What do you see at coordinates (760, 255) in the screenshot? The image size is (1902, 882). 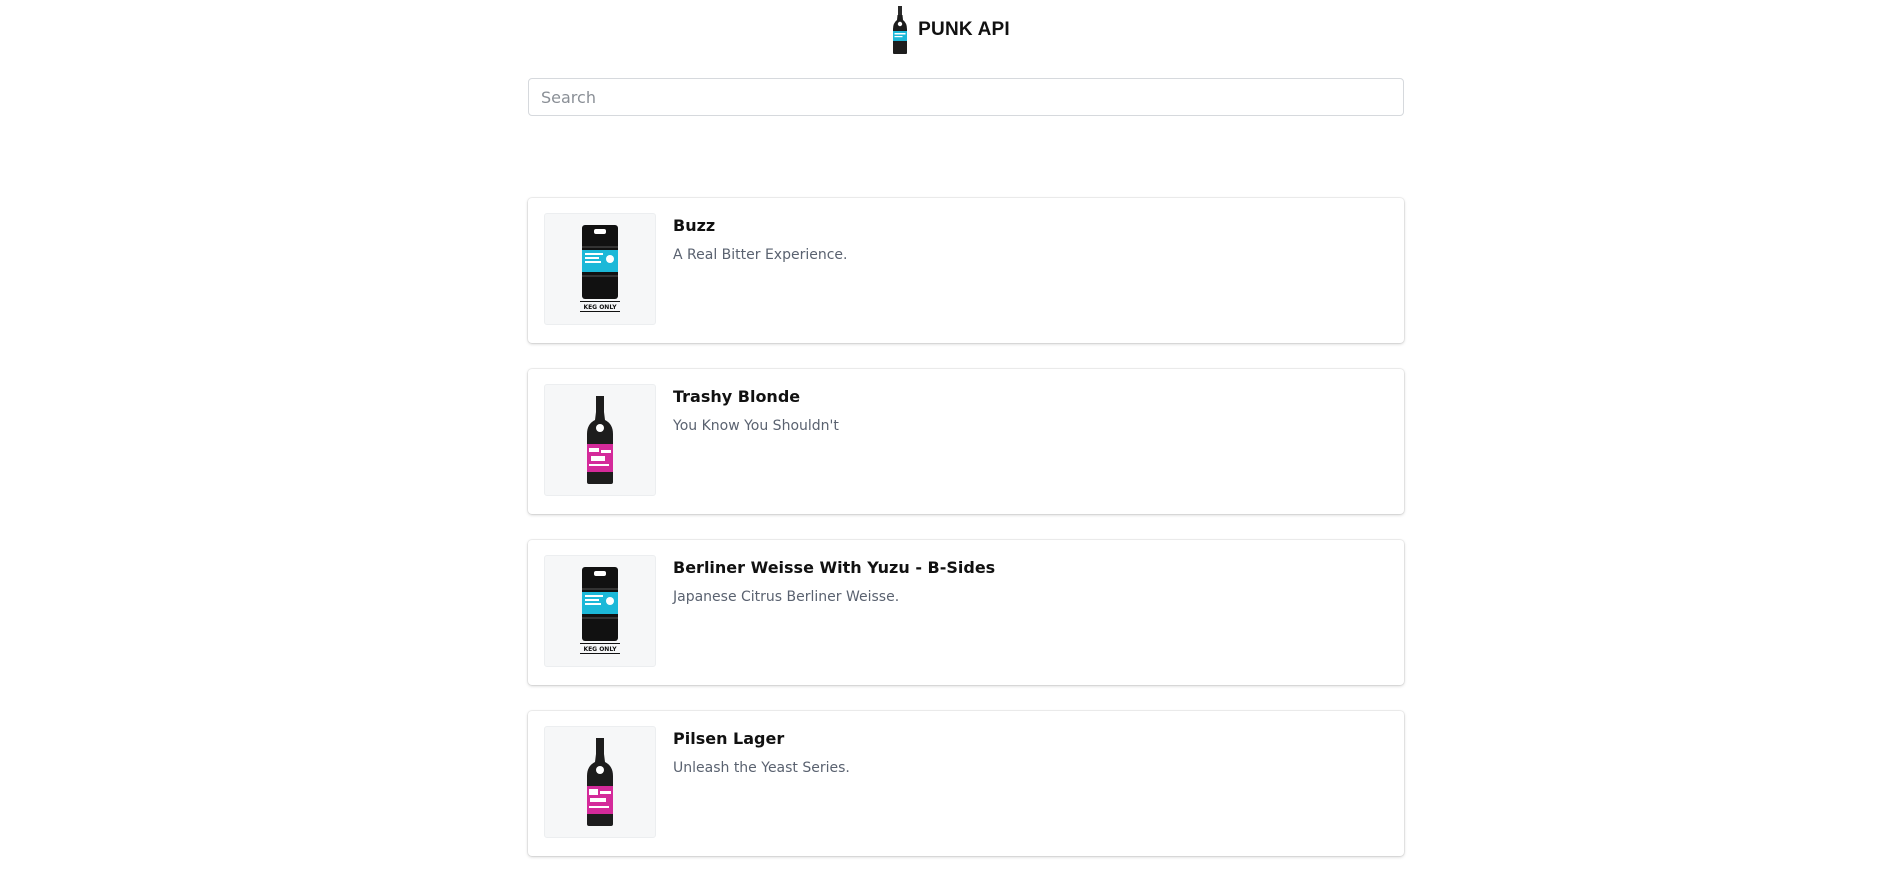 I see `beer-tagline: A Real Bitter Experience.` at bounding box center [760, 255].